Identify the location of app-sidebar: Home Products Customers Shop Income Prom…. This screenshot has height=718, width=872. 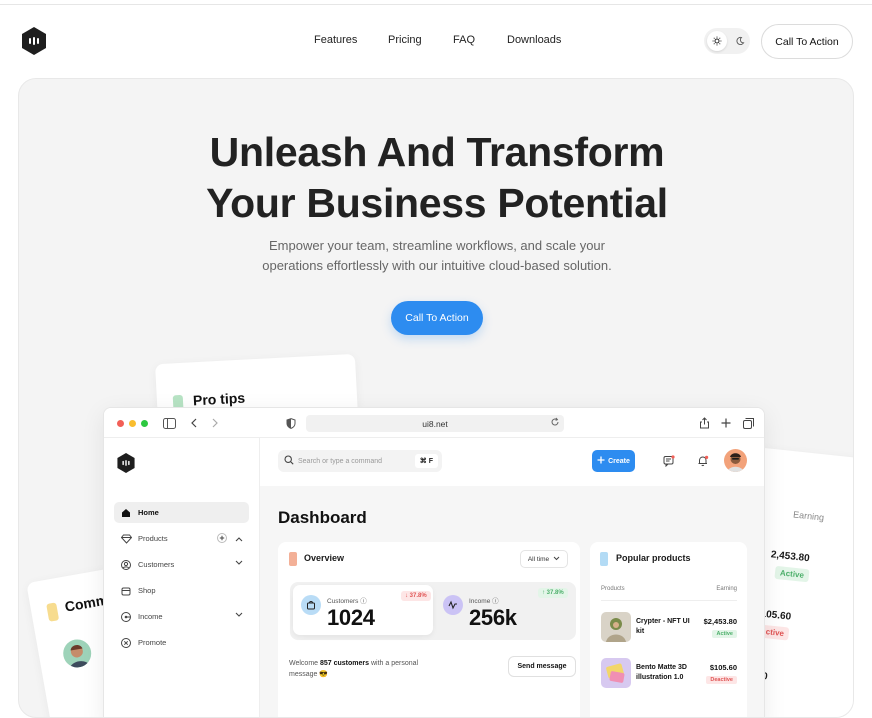
(182, 577).